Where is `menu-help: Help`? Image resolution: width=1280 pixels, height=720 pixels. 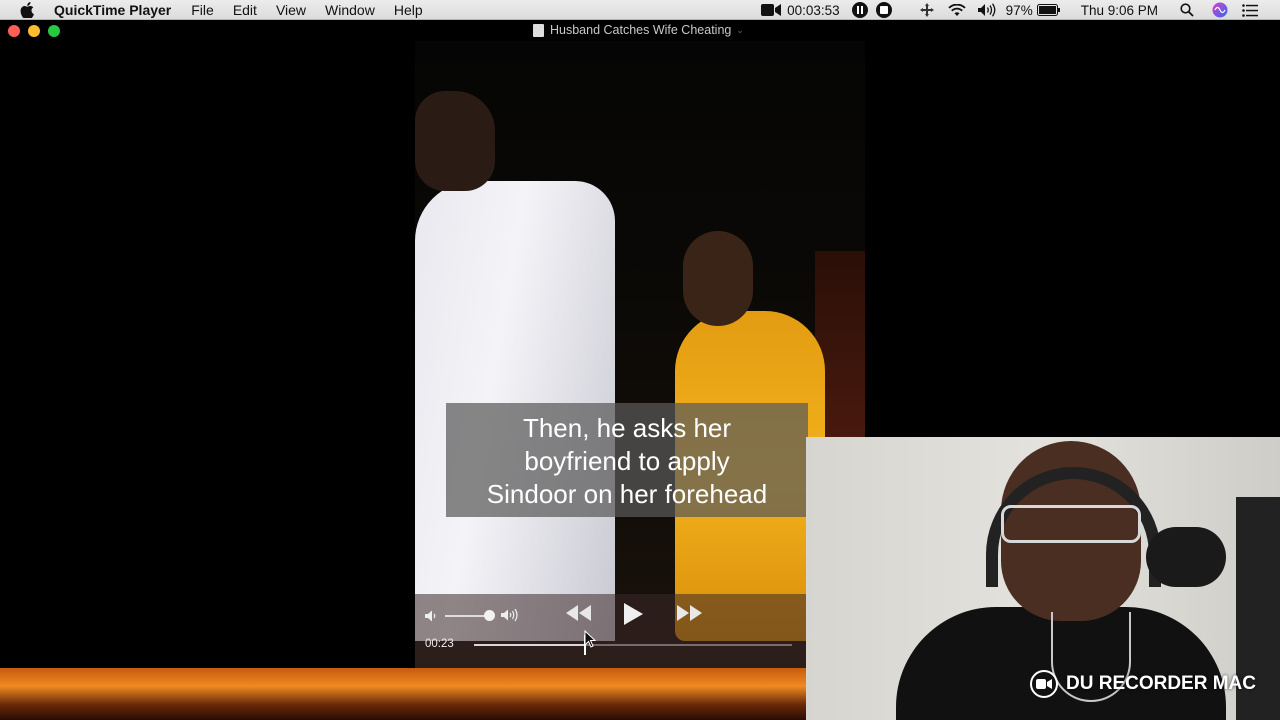
menu-help: Help is located at coordinates (408, 10).